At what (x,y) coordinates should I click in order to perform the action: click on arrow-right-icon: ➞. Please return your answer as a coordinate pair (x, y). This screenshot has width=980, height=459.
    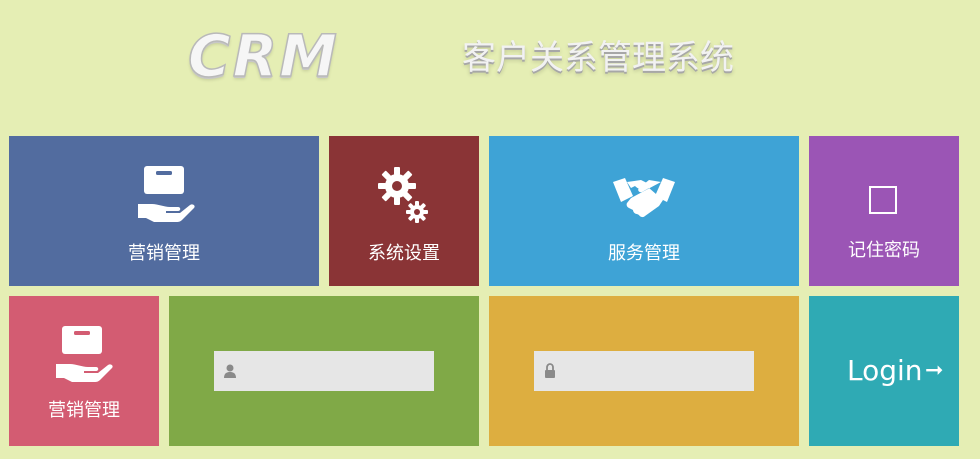
    Looking at the image, I should click on (934, 370).